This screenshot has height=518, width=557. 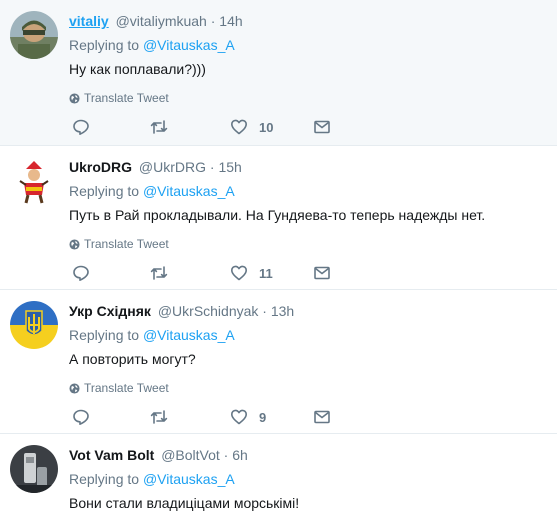 I want to click on tweet-actions: 11, so click(x=201, y=273).